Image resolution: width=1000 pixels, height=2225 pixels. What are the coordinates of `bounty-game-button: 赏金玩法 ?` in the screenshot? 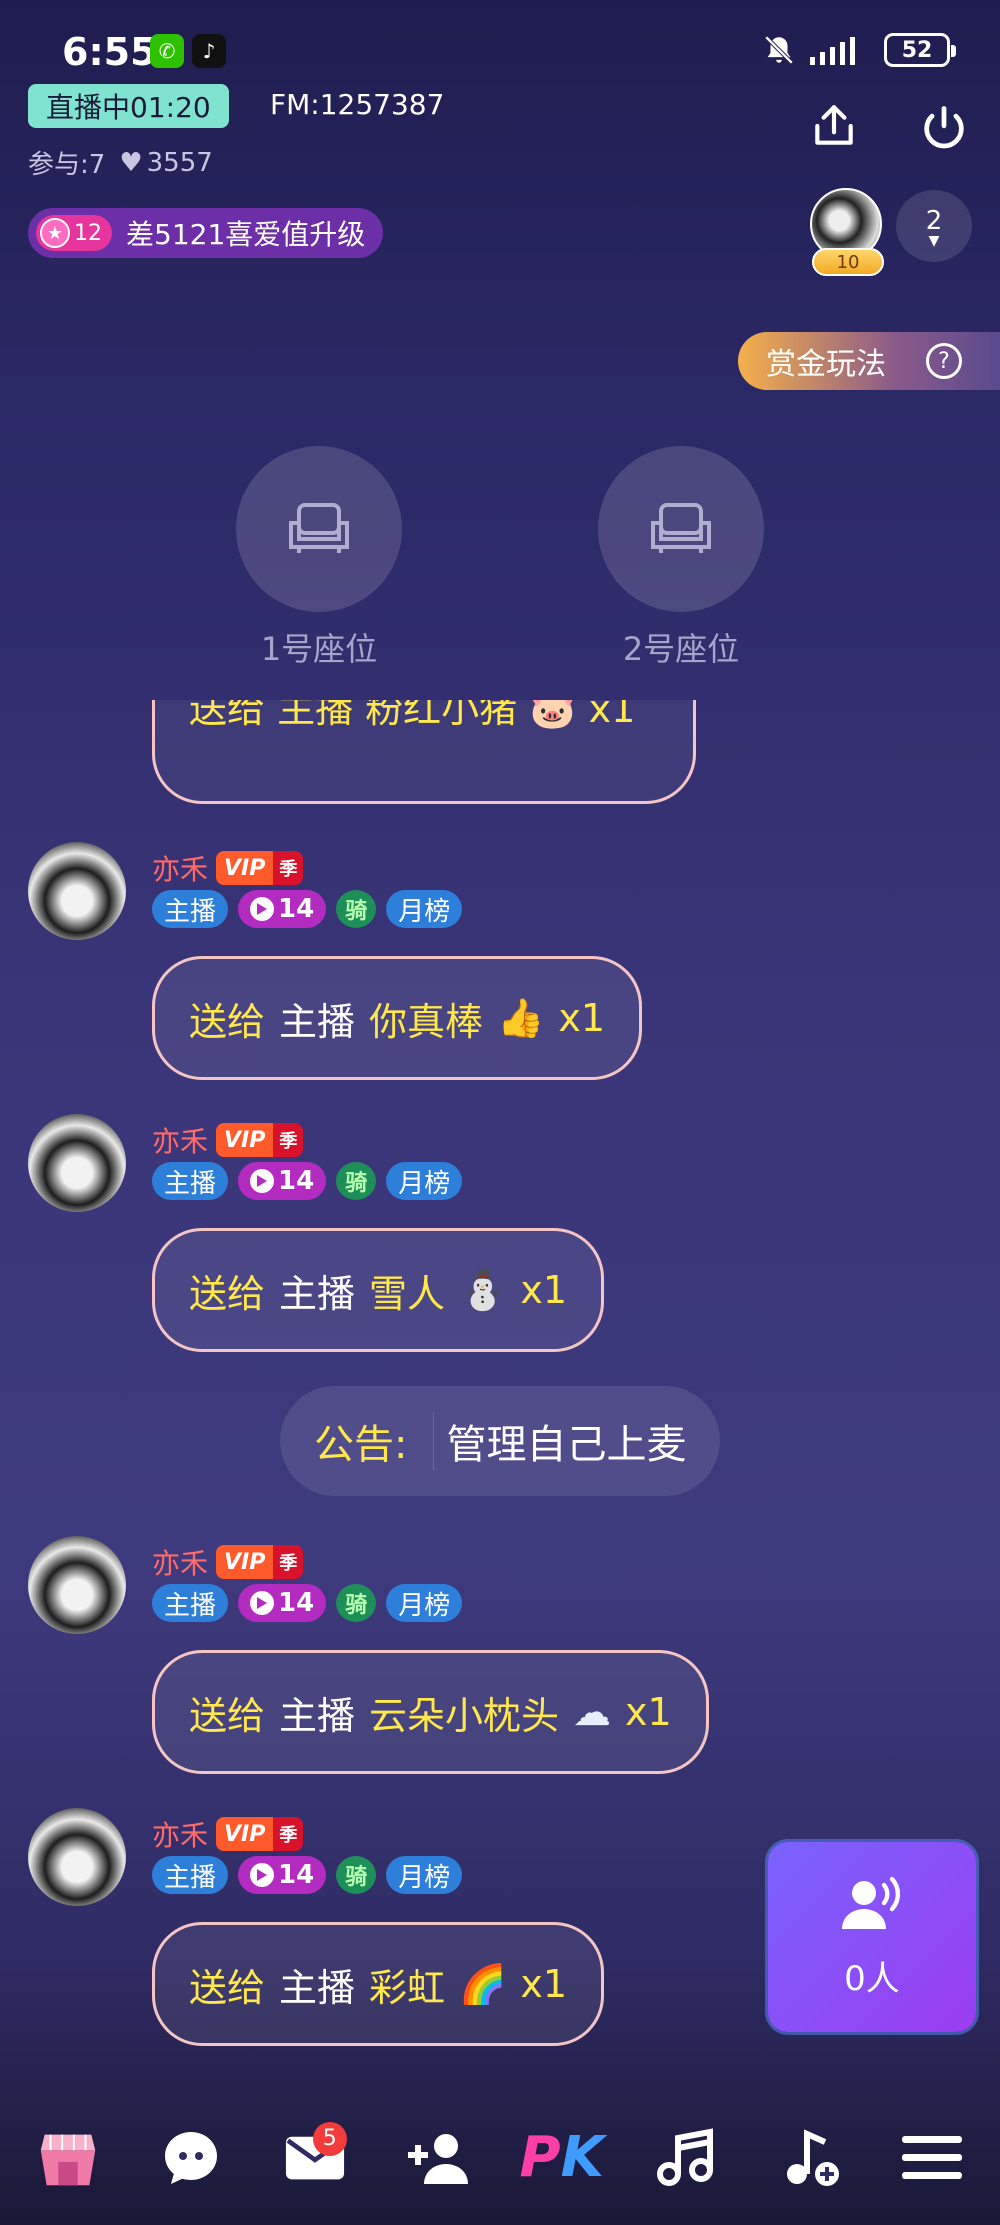 It's located at (869, 361).